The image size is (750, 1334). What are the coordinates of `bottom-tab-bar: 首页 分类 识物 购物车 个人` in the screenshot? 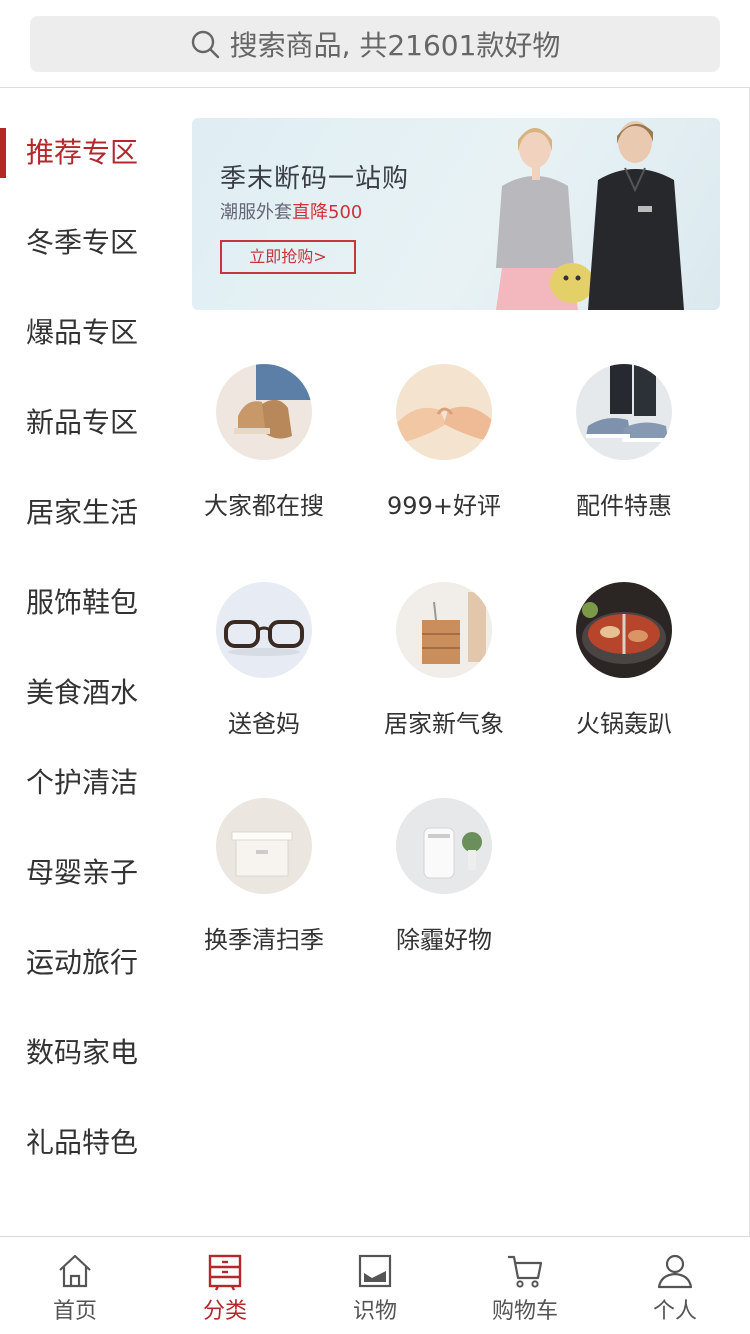 It's located at (375, 1285).